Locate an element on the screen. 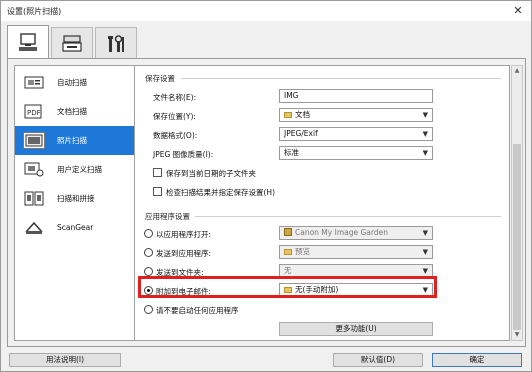  sidebar-item-custom-scan: 用户定义扫描 is located at coordinates (74, 169).